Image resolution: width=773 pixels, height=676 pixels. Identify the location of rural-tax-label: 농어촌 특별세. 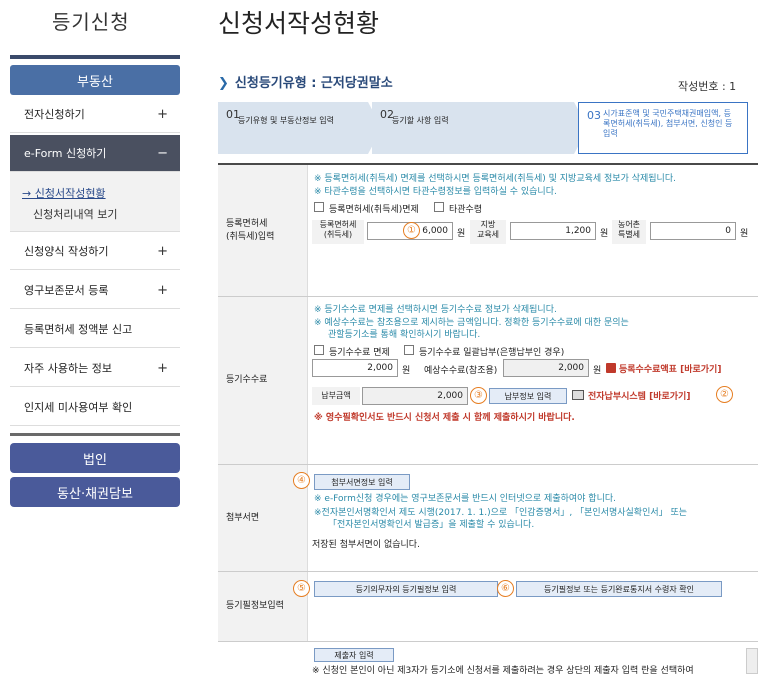
(629, 232).